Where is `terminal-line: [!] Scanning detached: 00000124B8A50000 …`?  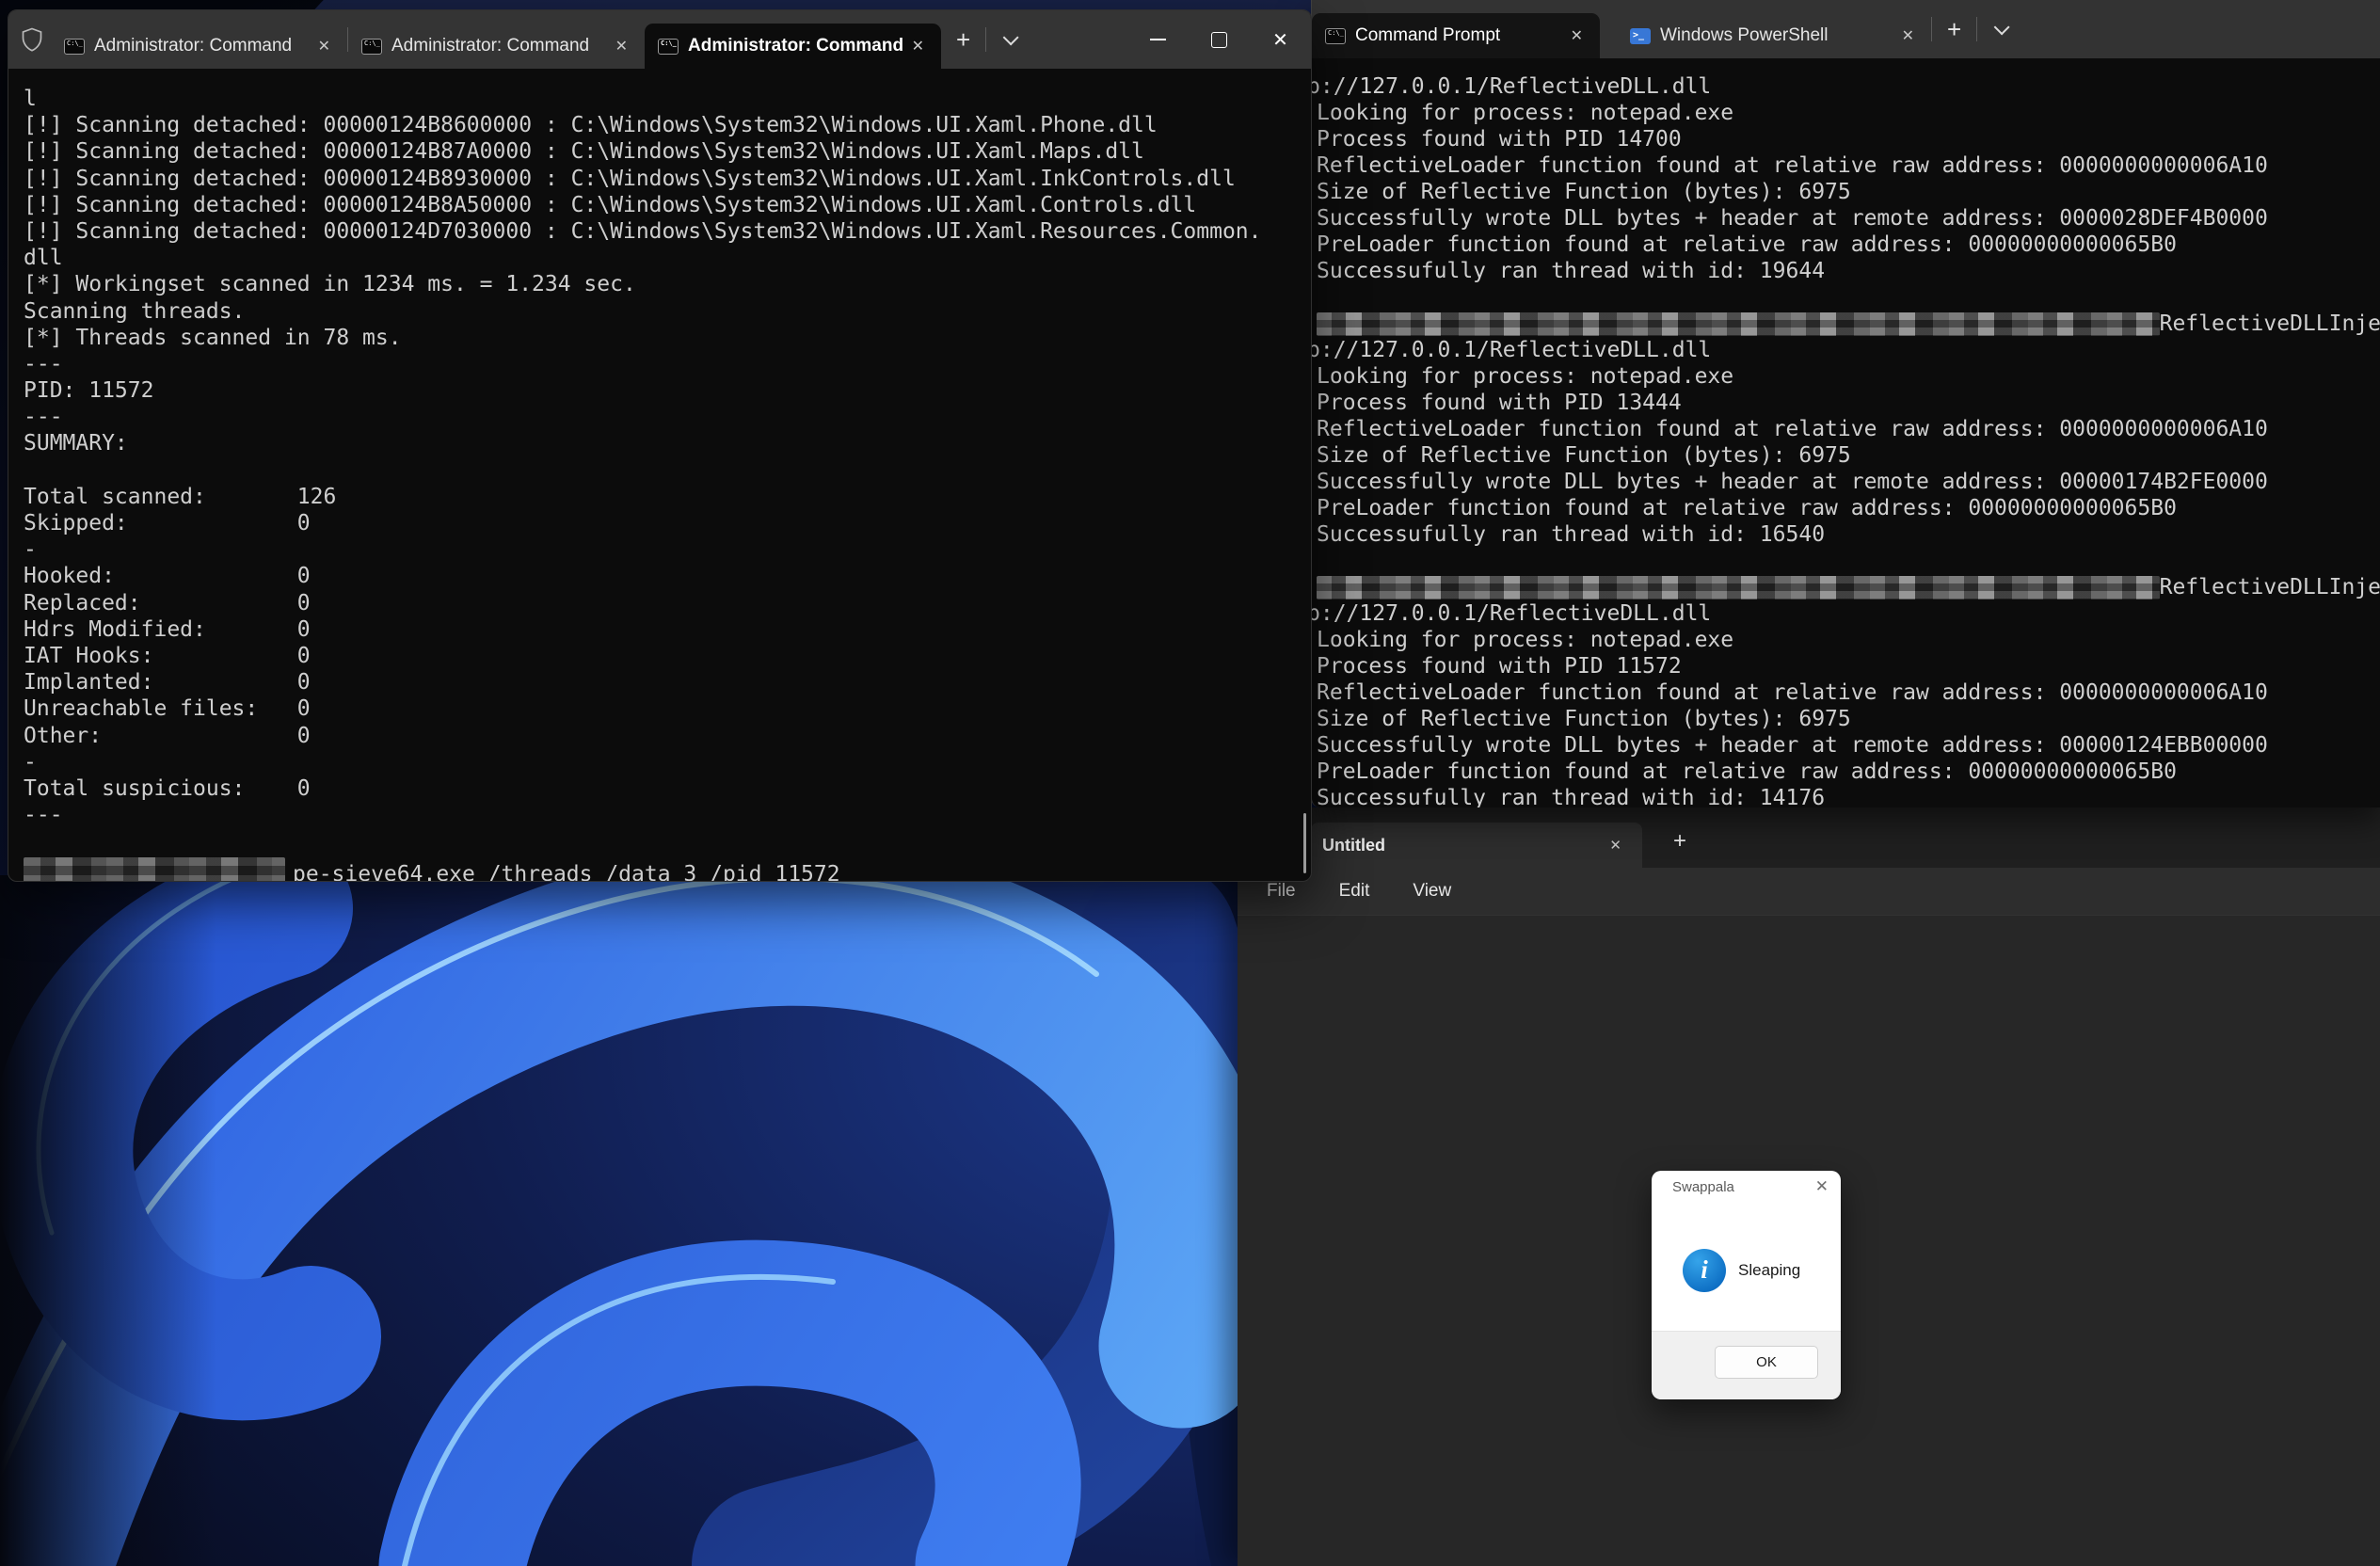
terminal-line: [!] Scanning detached: 00000124B8A50000 … is located at coordinates (610, 204).